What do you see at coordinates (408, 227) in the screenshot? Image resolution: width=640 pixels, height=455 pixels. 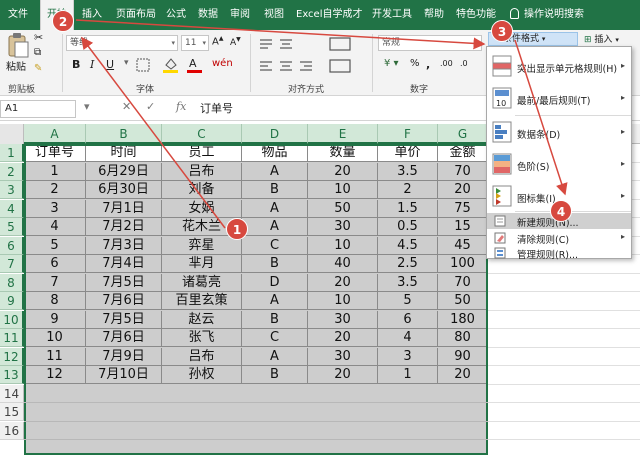 I see `table-cell: 0.5` at bounding box center [408, 227].